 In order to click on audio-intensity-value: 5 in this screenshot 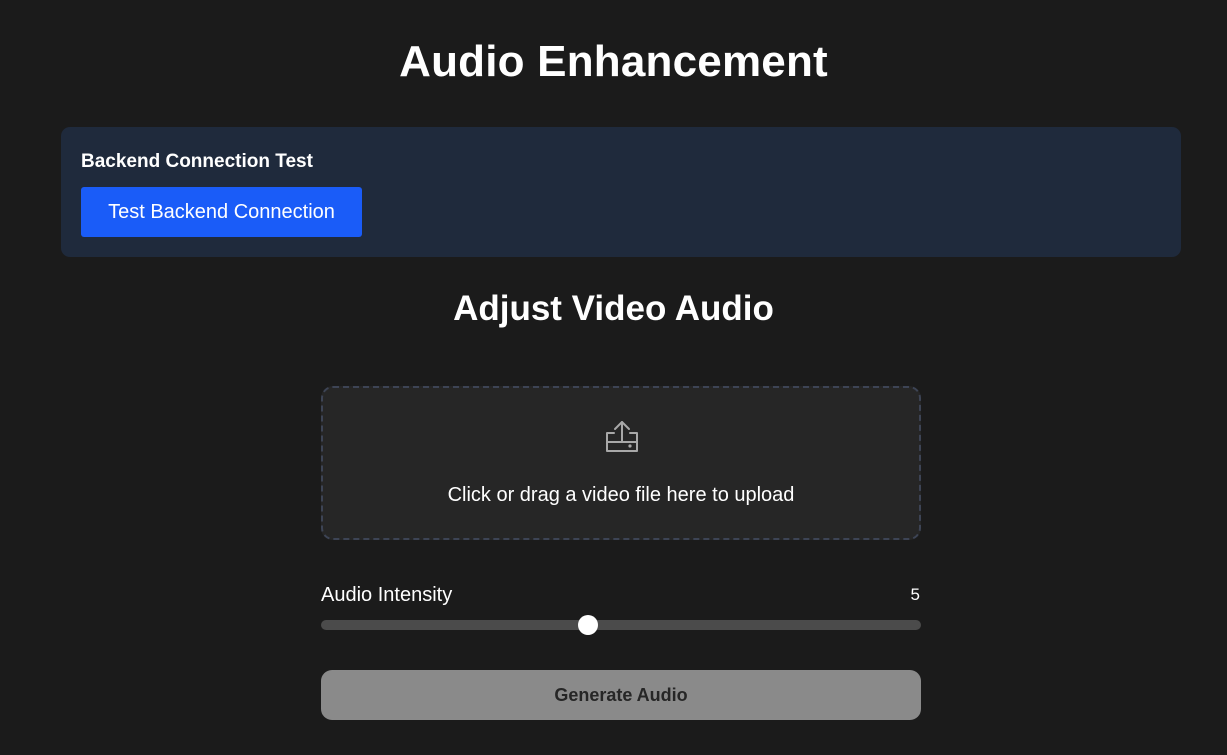, I will do `click(915, 594)`.